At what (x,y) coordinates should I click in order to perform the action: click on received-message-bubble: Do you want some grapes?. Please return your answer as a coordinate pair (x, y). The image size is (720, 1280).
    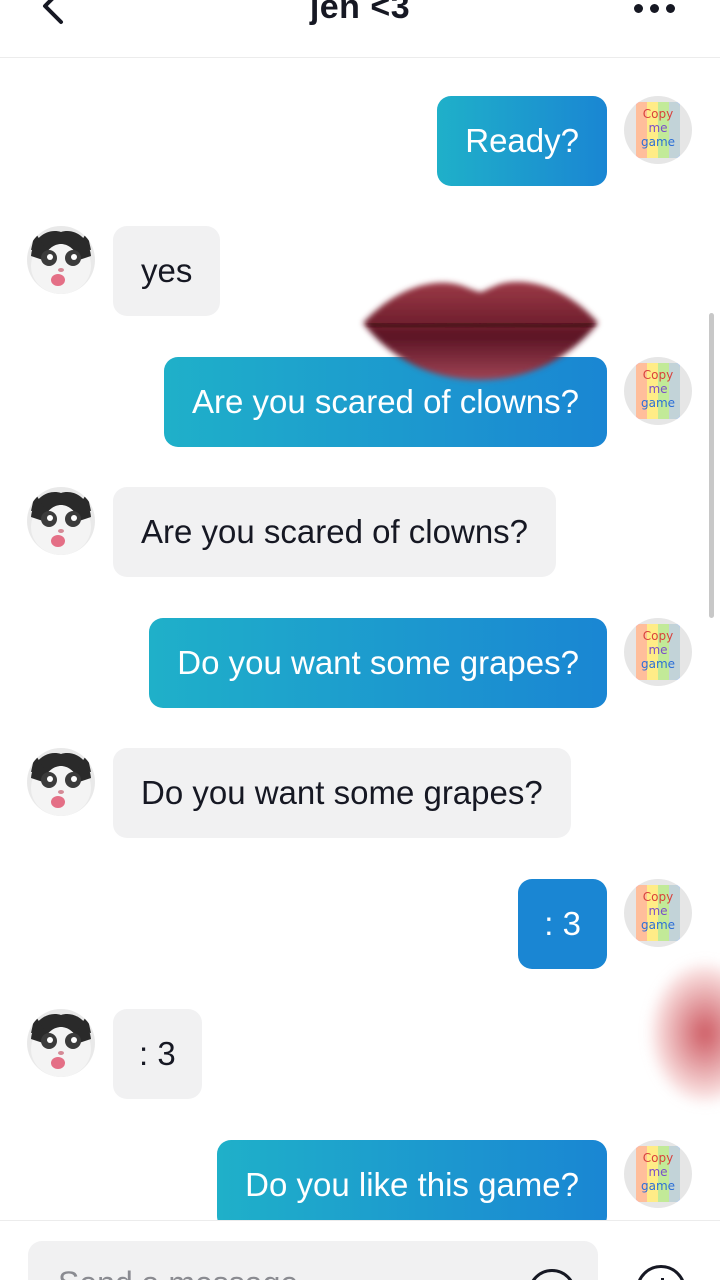
    Looking at the image, I should click on (342, 793).